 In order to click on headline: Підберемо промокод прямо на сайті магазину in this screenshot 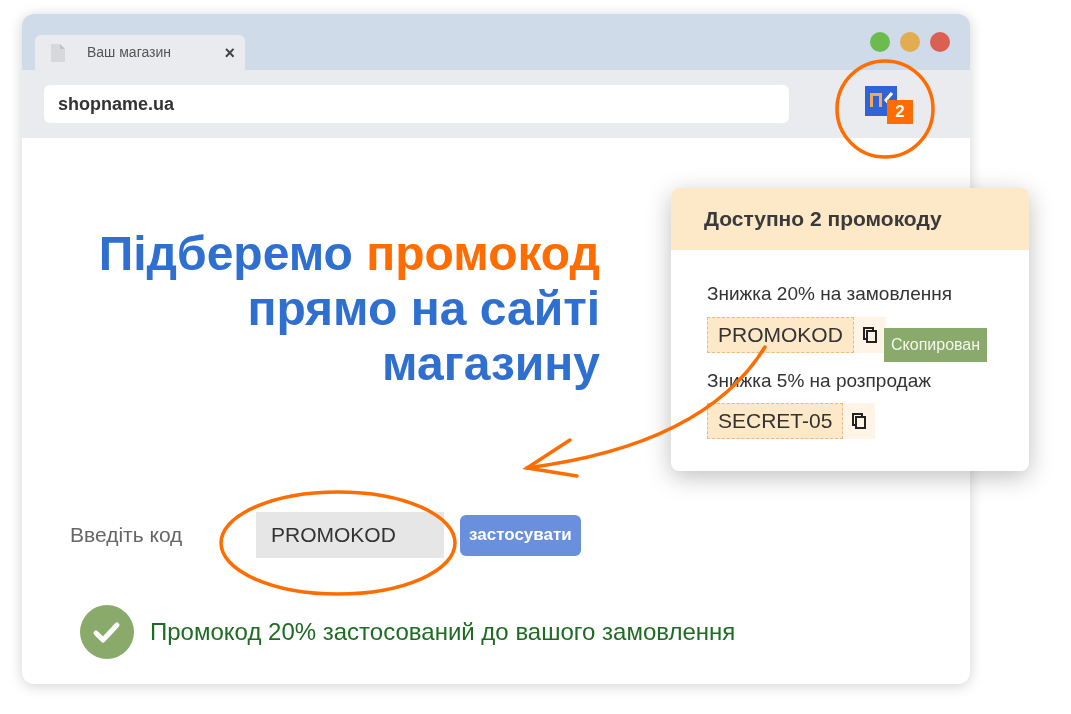, I will do `click(348, 308)`.